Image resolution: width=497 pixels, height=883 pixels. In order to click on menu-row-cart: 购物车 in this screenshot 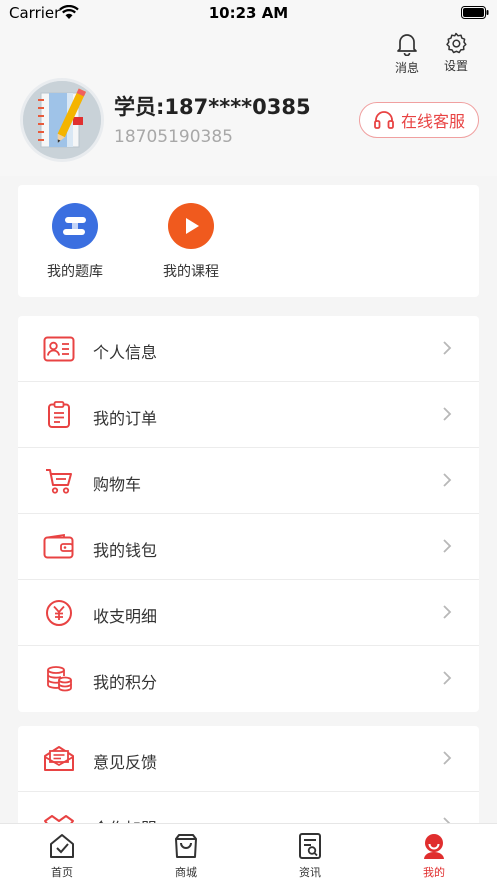, I will do `click(248, 481)`.